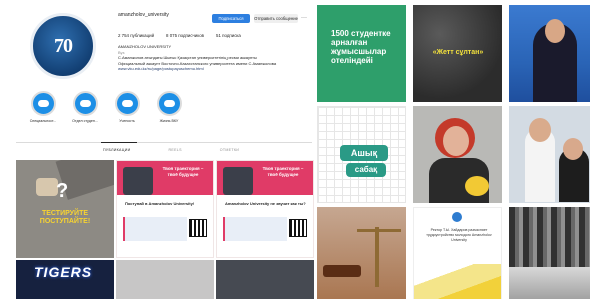 This screenshot has width=590, height=299. I want to click on post-caption: TIGERS, so click(63, 272).